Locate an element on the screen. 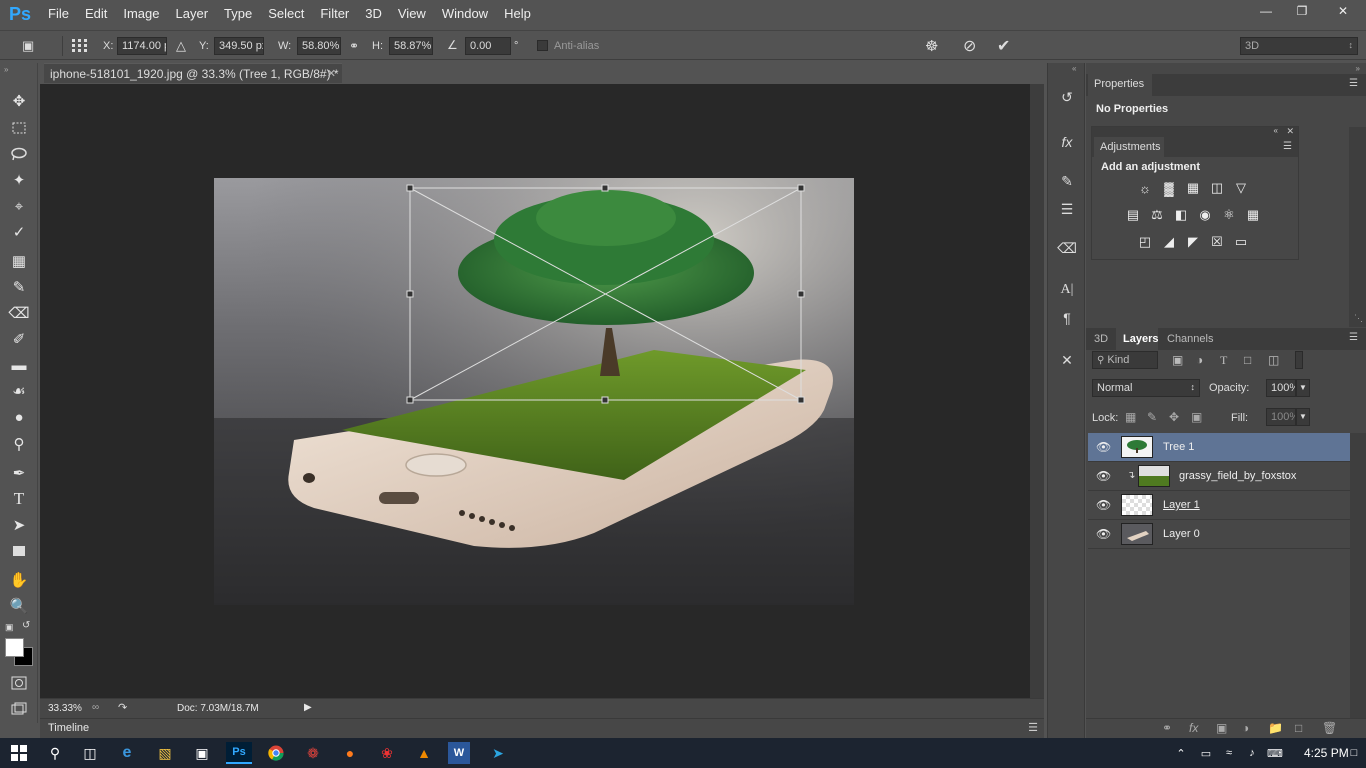  lasso-tool-icon is located at coordinates (19, 154).